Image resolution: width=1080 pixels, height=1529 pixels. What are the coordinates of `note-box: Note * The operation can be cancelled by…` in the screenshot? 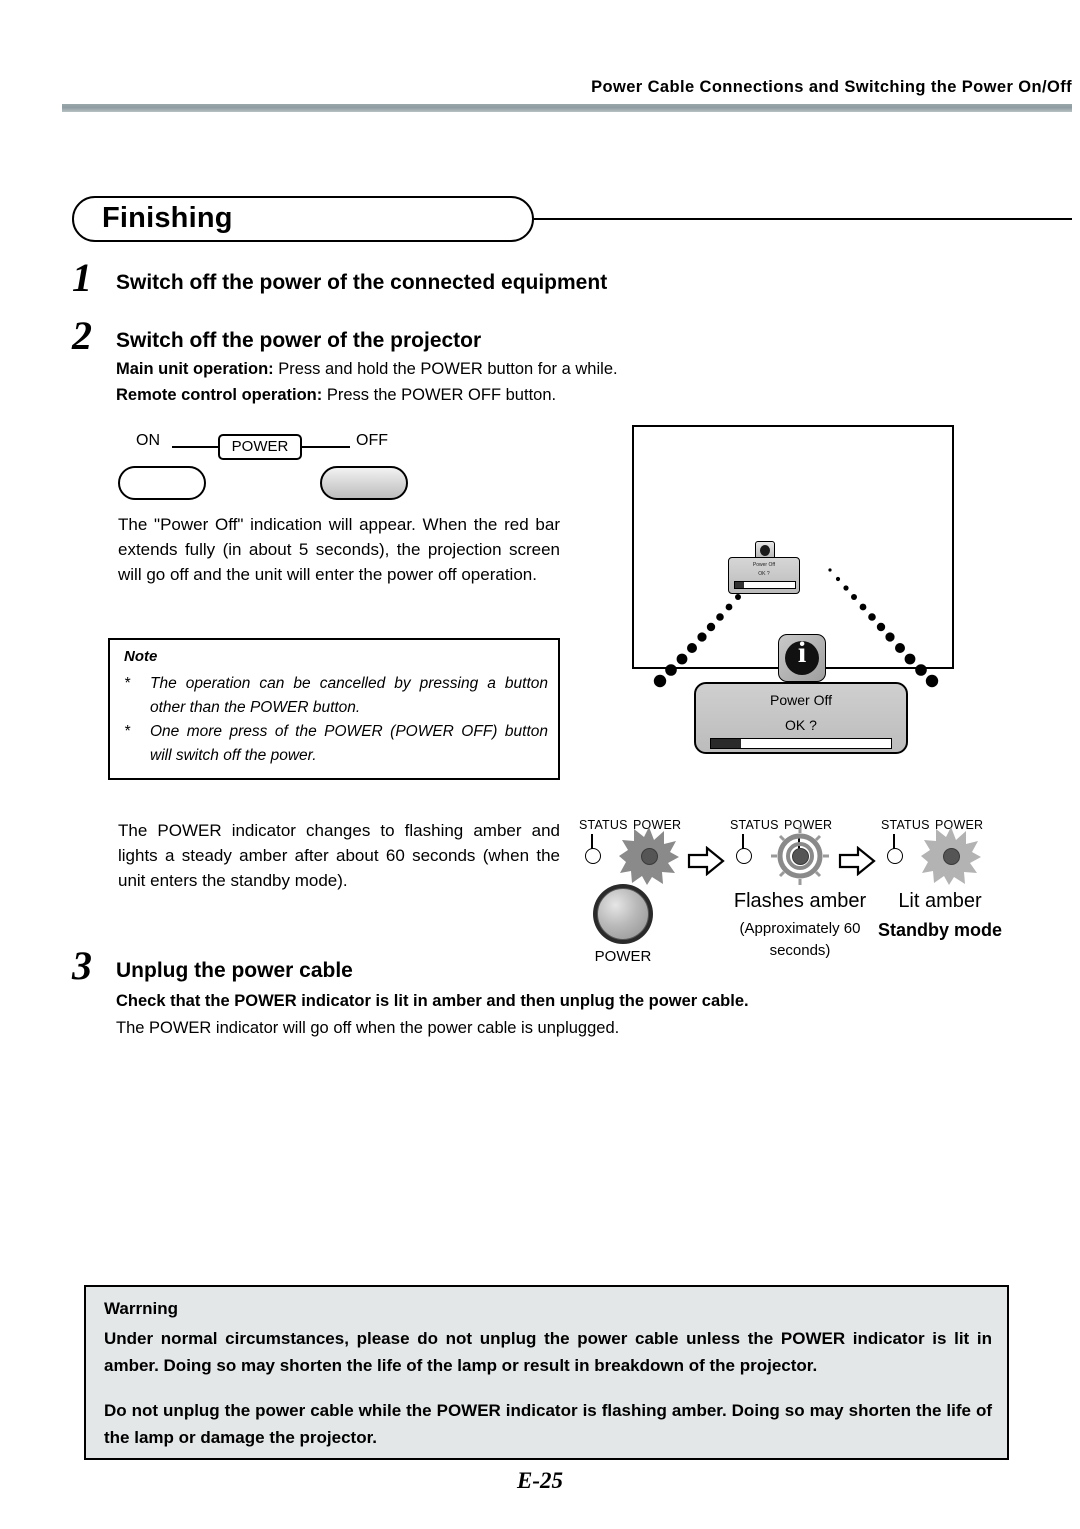 It's located at (334, 709).